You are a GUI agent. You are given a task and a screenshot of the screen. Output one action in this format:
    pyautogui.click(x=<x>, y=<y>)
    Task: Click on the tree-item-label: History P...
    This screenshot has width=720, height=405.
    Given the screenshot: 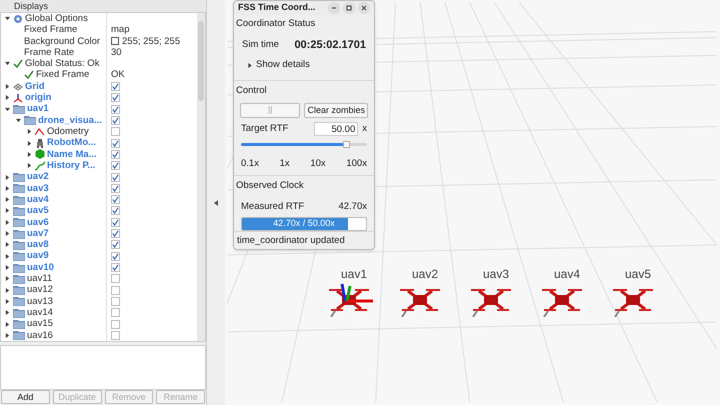 What is the action you would take?
    pyautogui.click(x=71, y=165)
    